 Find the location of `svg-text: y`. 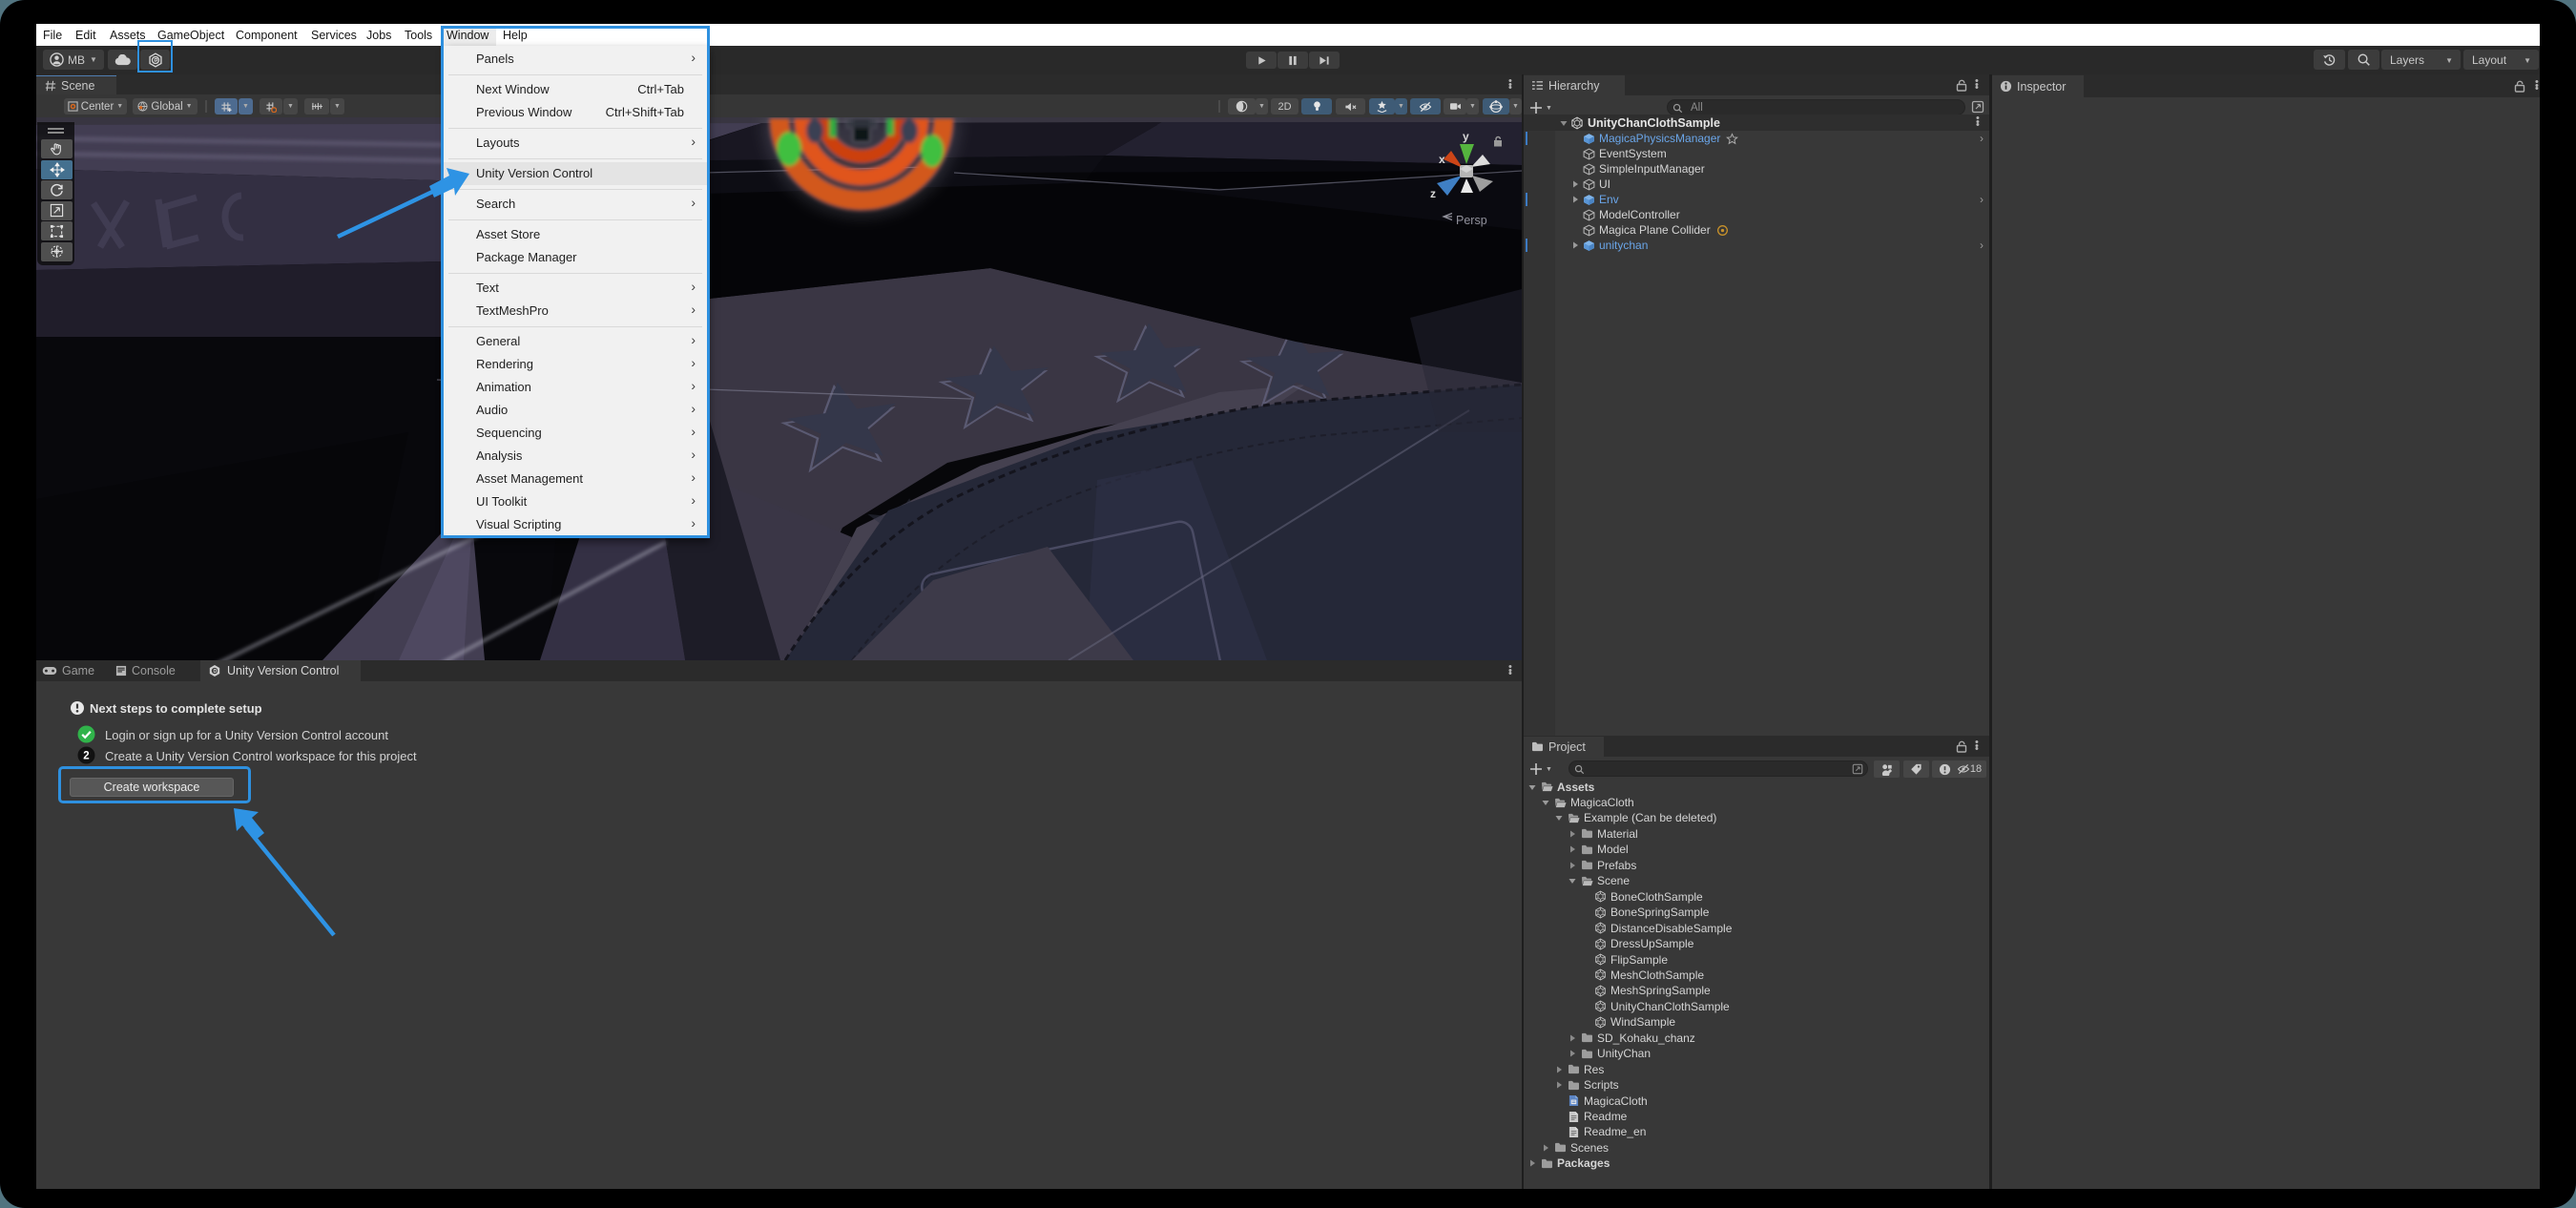

svg-text: y is located at coordinates (1466, 136).